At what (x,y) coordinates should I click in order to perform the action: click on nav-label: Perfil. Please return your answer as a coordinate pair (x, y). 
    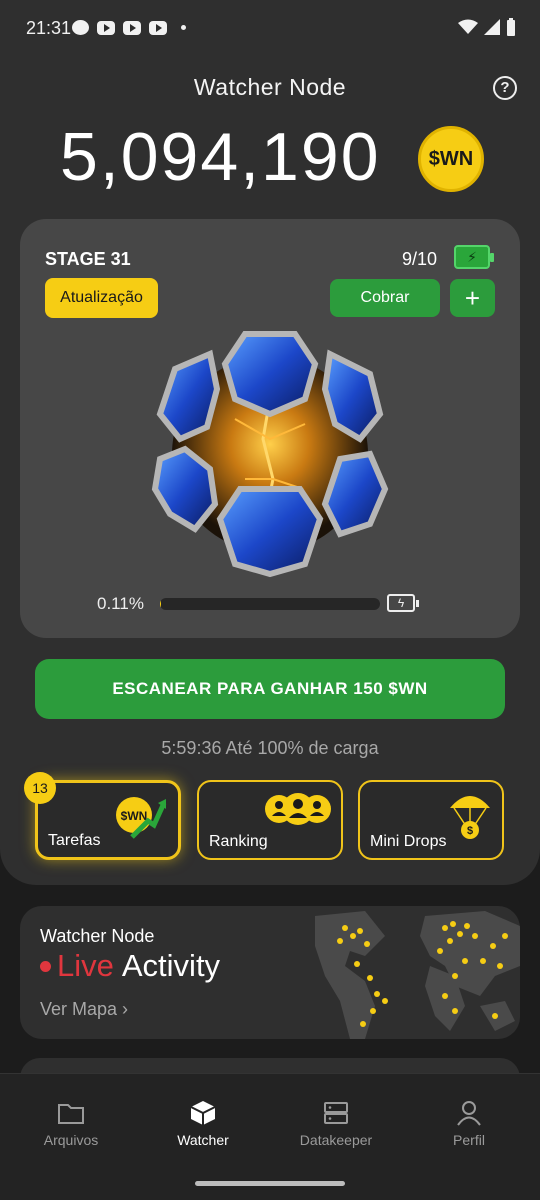
    Looking at the image, I should click on (469, 1140).